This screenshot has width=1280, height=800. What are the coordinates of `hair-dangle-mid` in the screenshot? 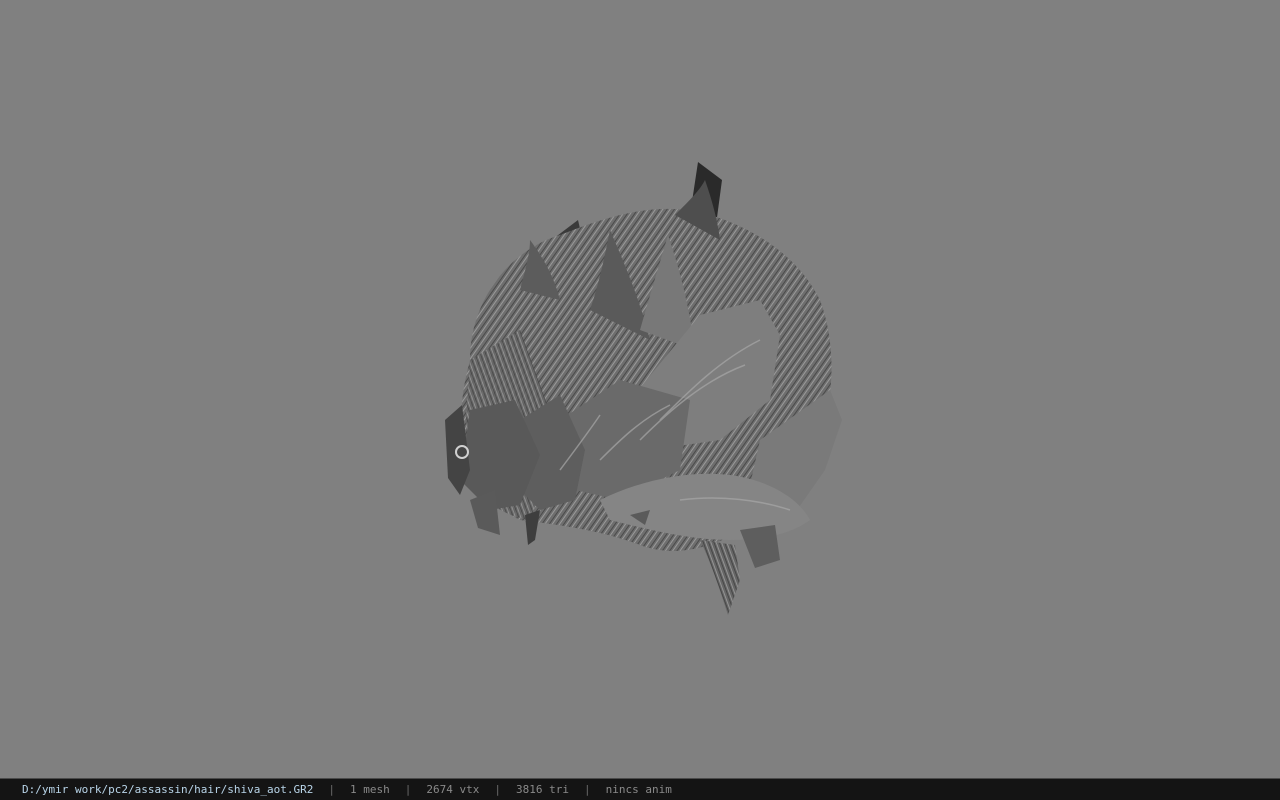 It's located at (532, 527).